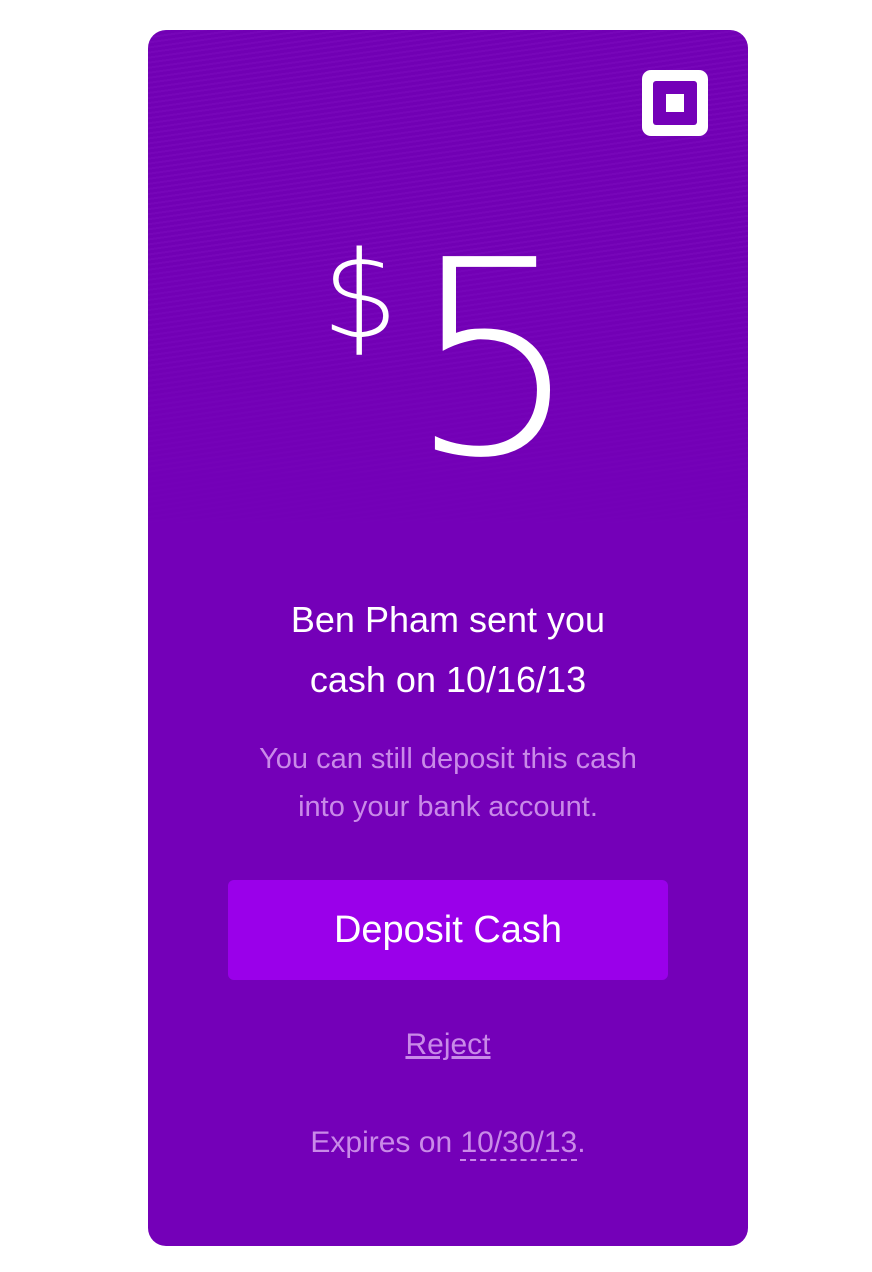 The width and height of the screenshot is (872, 1272). Describe the element at coordinates (581, 1142) in the screenshot. I see `expires-suffix: .` at that location.